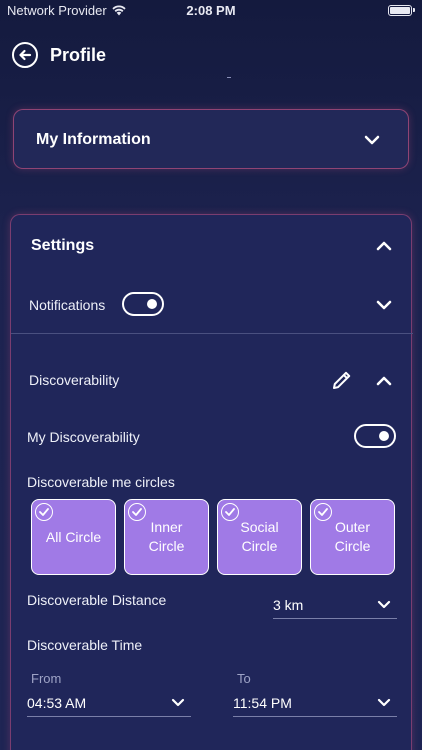 This screenshot has height=750, width=422. Describe the element at coordinates (57, 703) in the screenshot. I see `from-time-value: 04:53 AM` at that location.